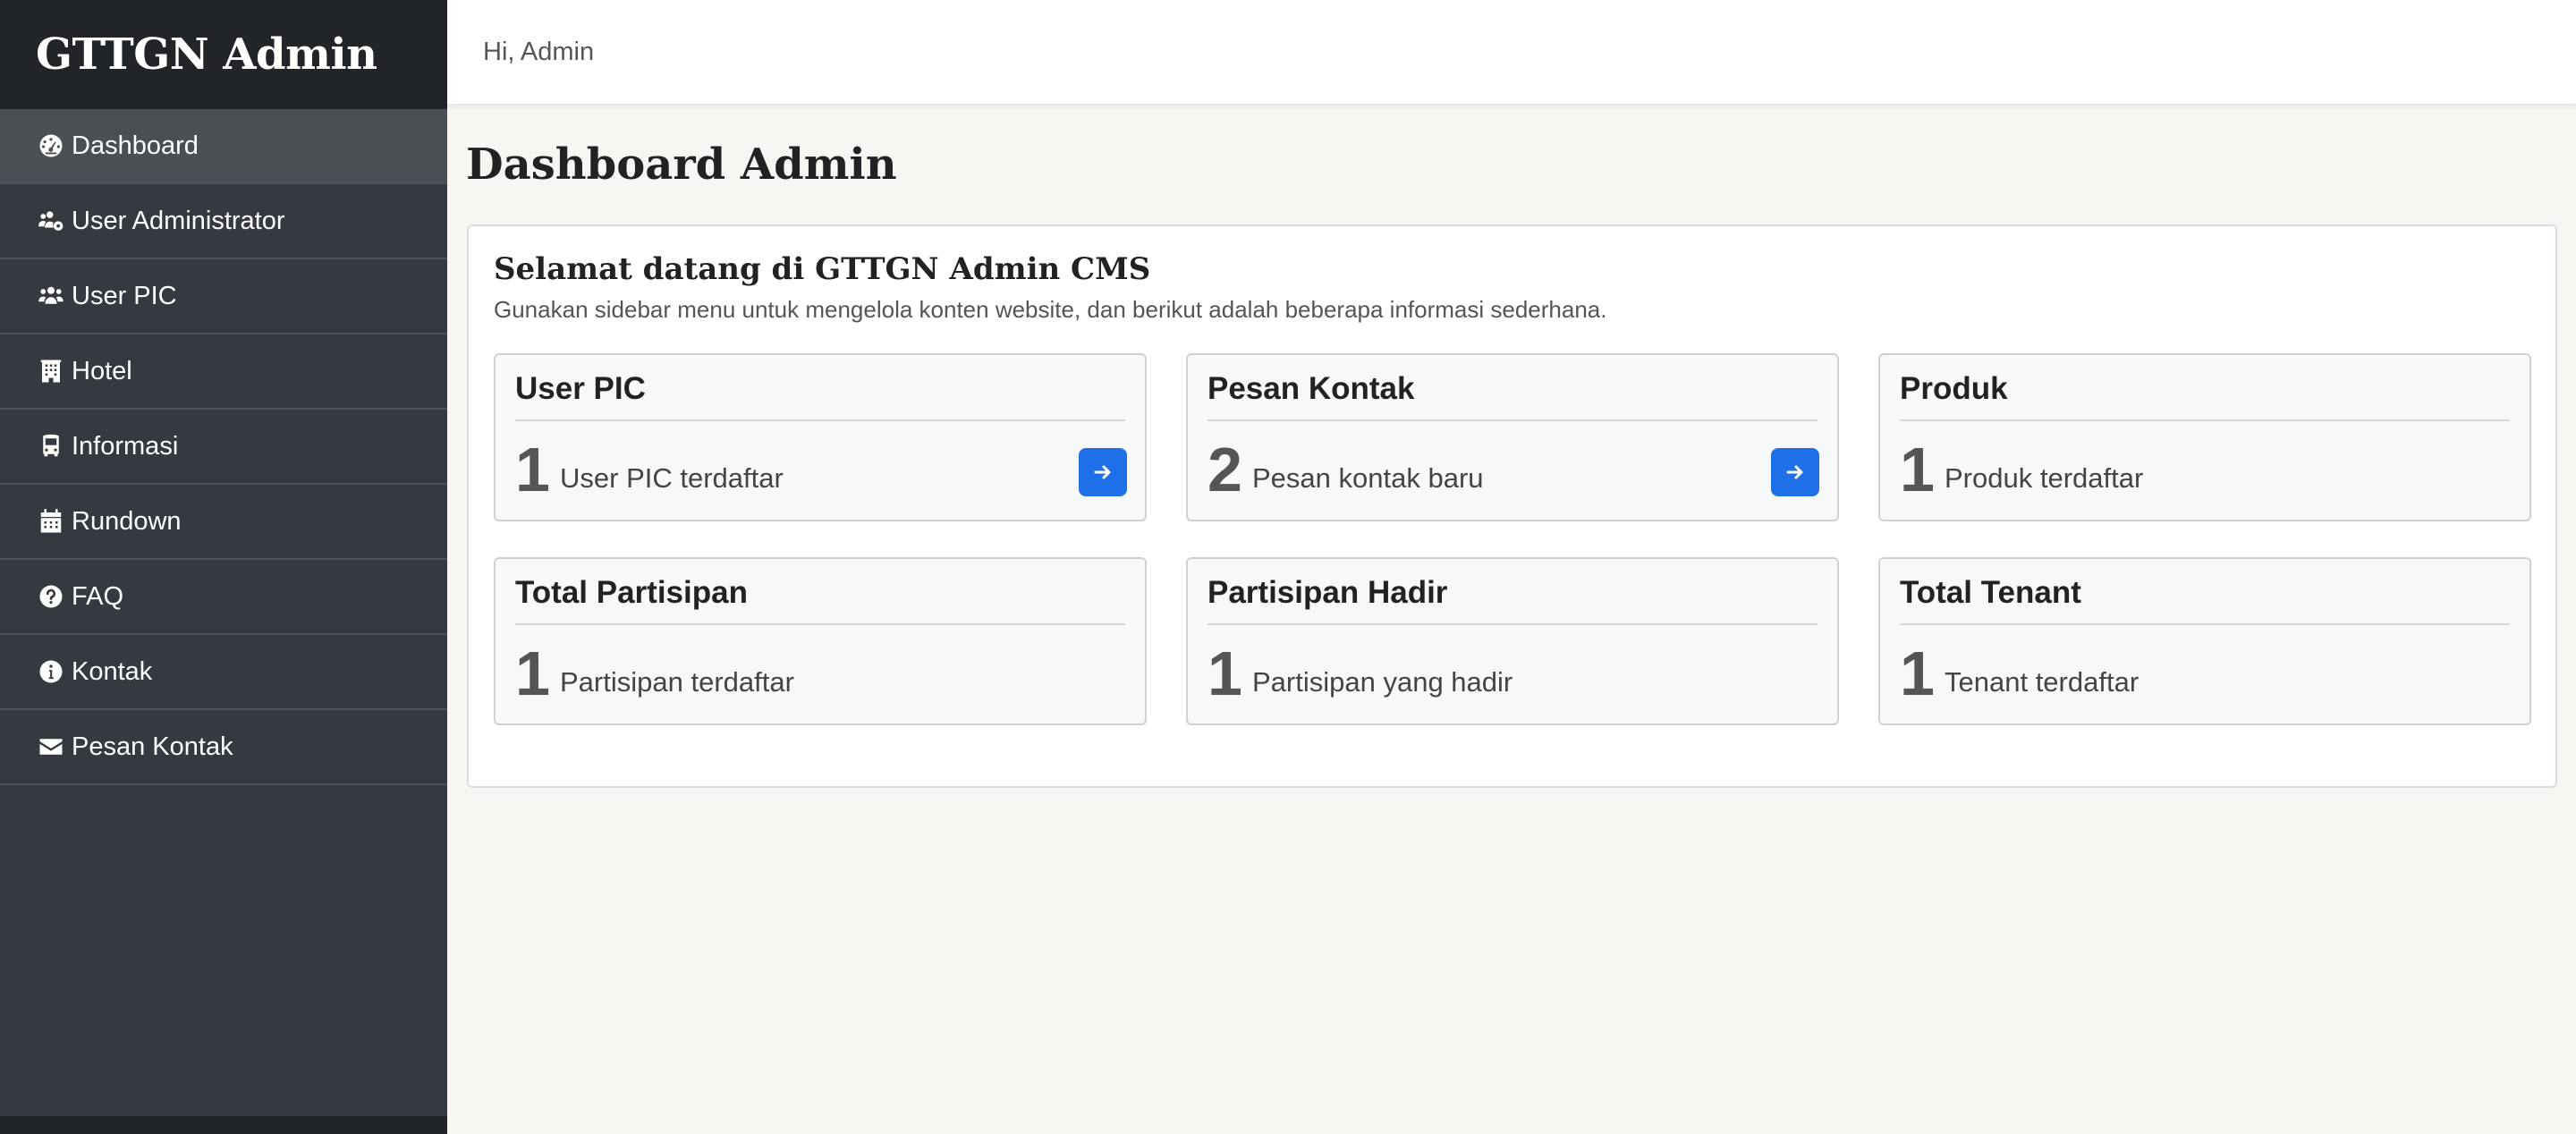  What do you see at coordinates (223, 672) in the screenshot?
I see `sidebar-item-kontak: Kontak` at bounding box center [223, 672].